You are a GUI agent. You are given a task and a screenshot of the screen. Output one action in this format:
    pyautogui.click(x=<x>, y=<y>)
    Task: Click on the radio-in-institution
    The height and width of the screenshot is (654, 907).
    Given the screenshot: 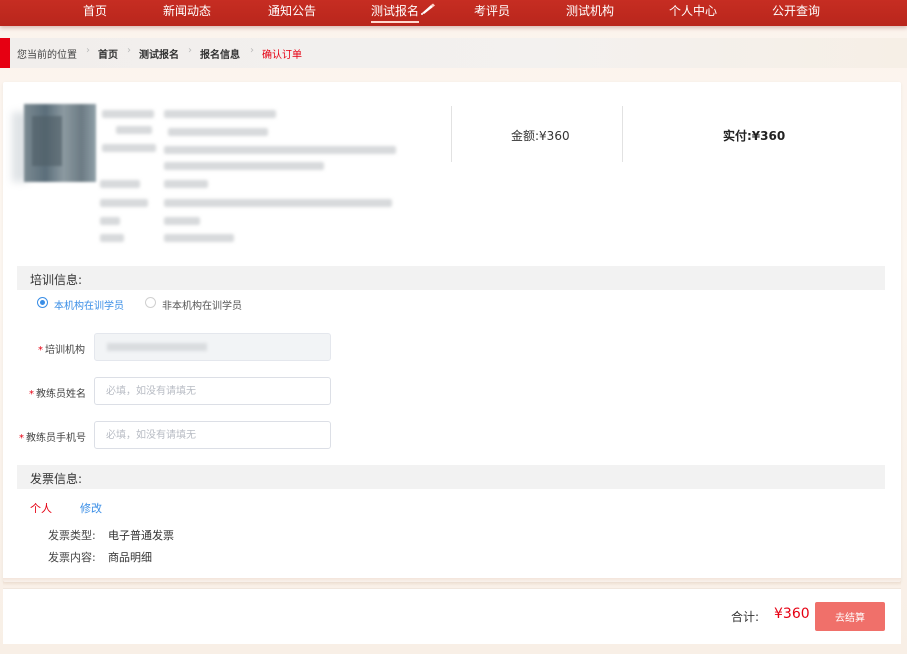 What is the action you would take?
    pyautogui.click(x=42, y=302)
    